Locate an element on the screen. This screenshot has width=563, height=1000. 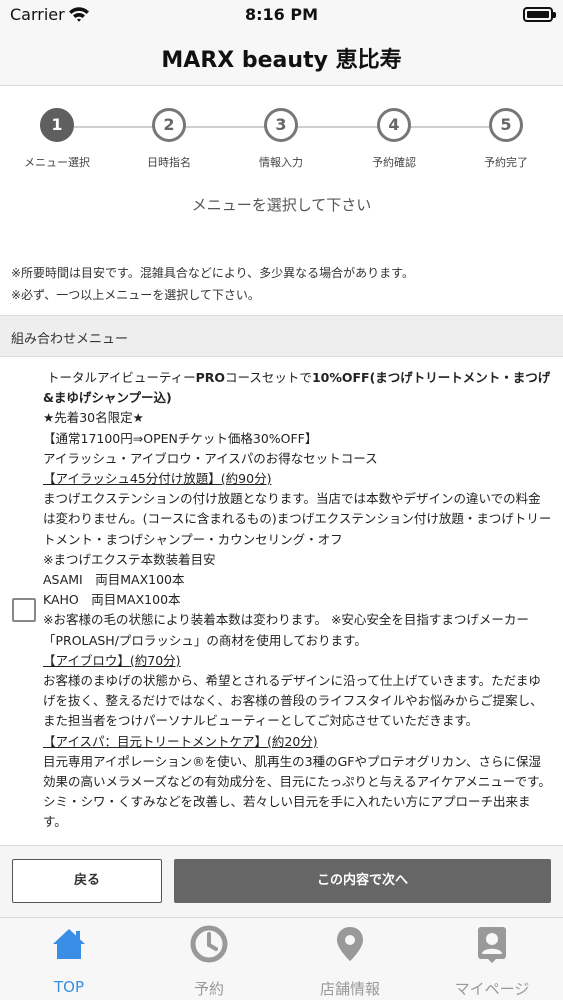
tab-top: TOP is located at coordinates (69, 960).